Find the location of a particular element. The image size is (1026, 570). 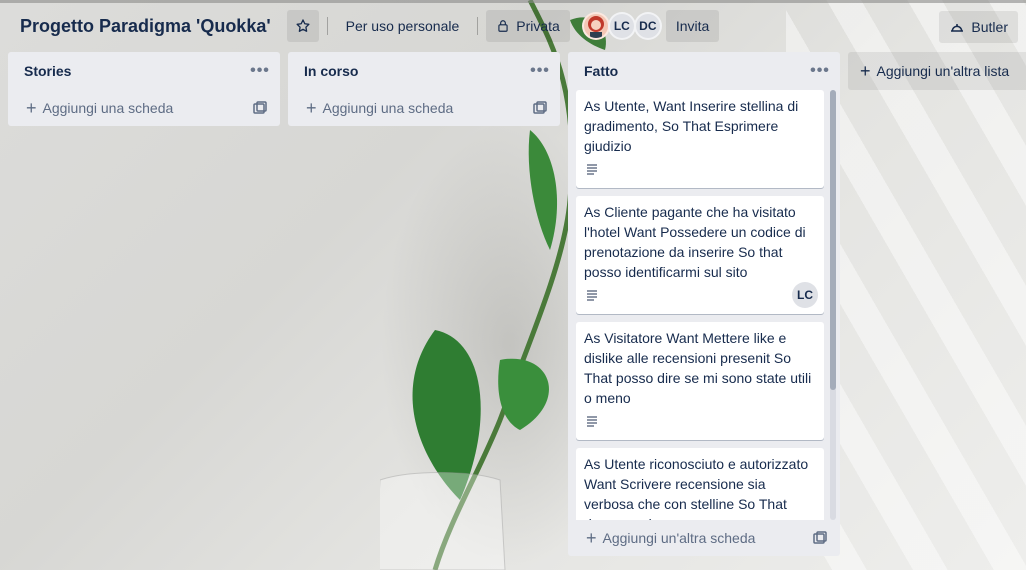

workspace-button: Per uso personale is located at coordinates (403, 26).